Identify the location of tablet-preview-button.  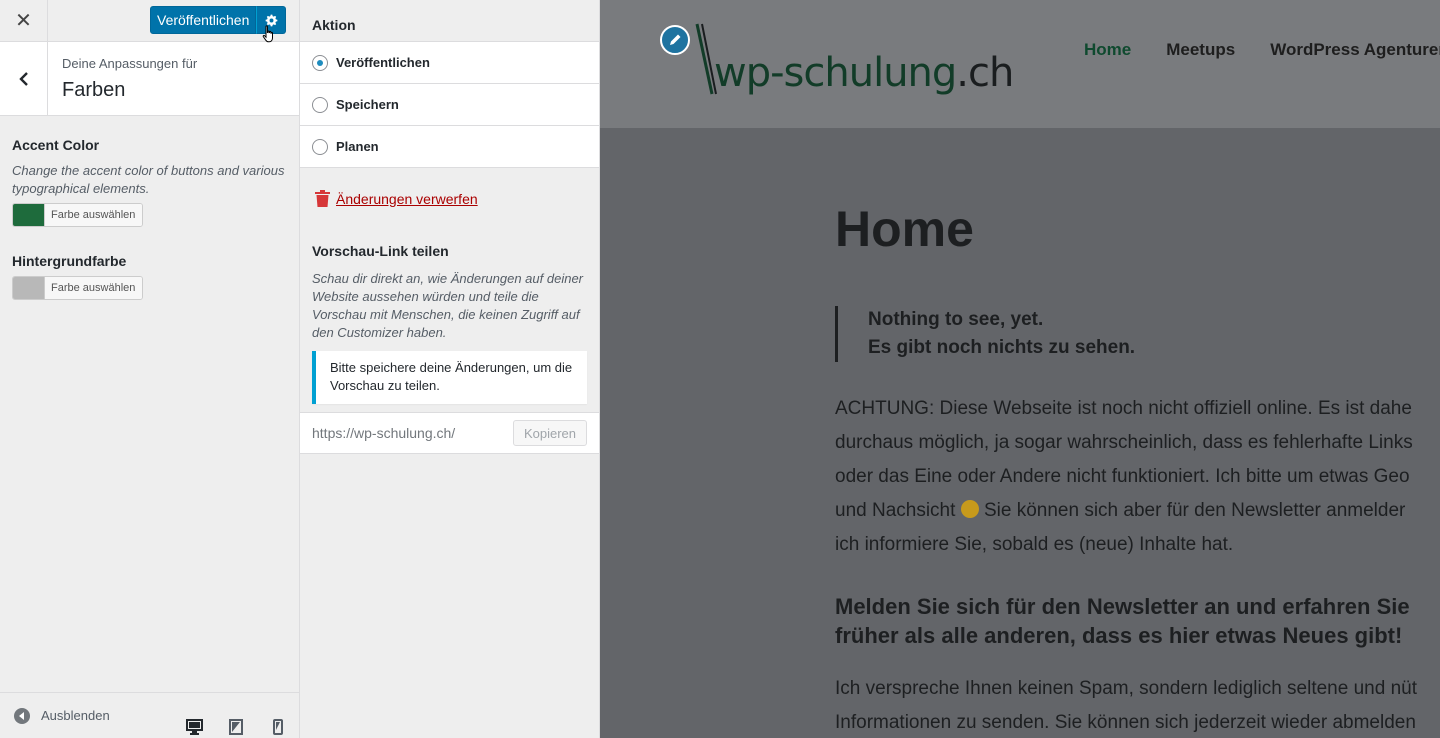
(236, 727).